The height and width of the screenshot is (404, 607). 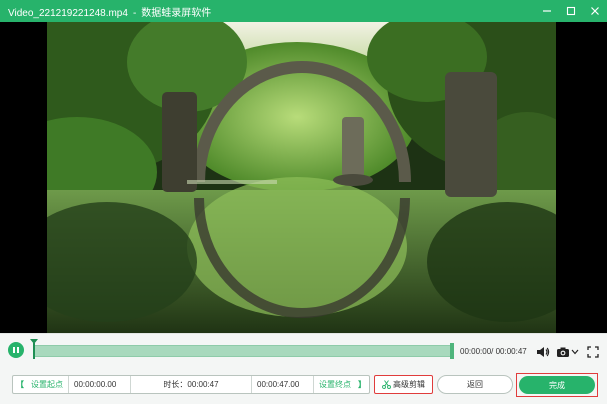 I want to click on timeline-track, so click(x=243, y=351).